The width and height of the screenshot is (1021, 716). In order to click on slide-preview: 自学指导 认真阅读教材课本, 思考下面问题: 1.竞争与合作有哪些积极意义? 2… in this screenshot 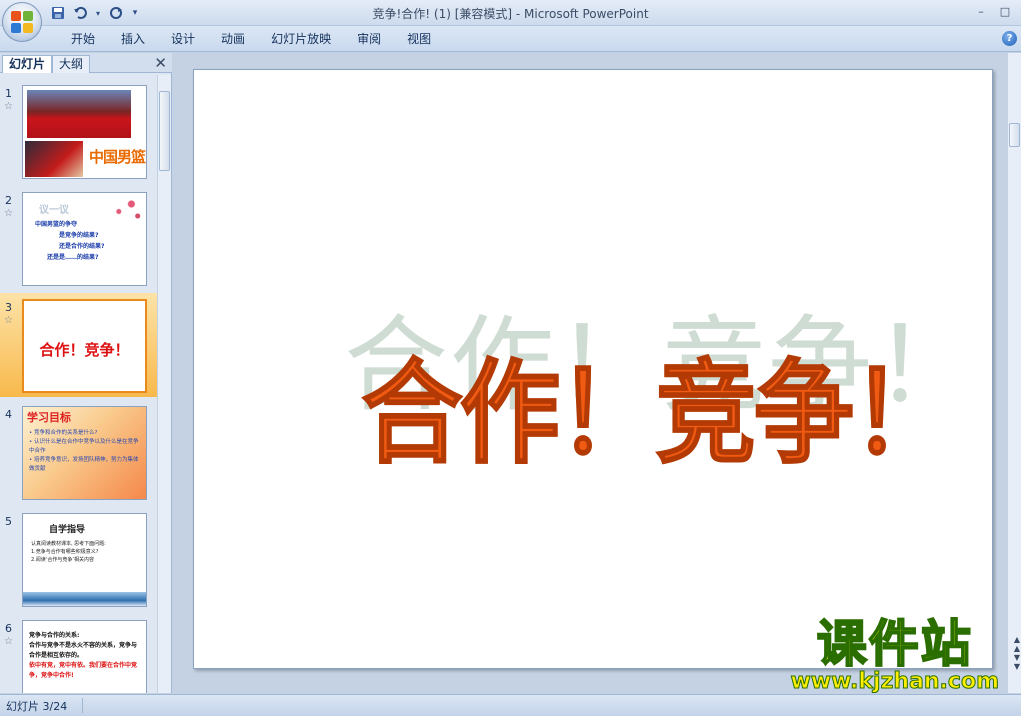, I will do `click(84, 560)`.